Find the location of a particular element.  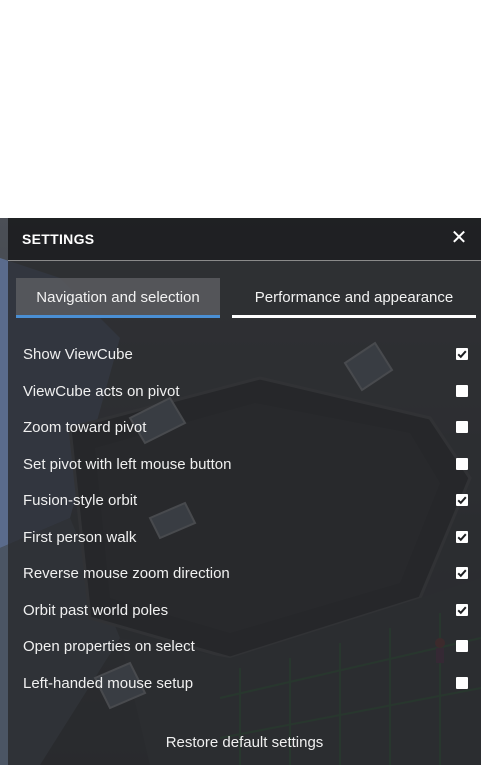

checkbox-zoom-toward-pivot is located at coordinates (462, 427).